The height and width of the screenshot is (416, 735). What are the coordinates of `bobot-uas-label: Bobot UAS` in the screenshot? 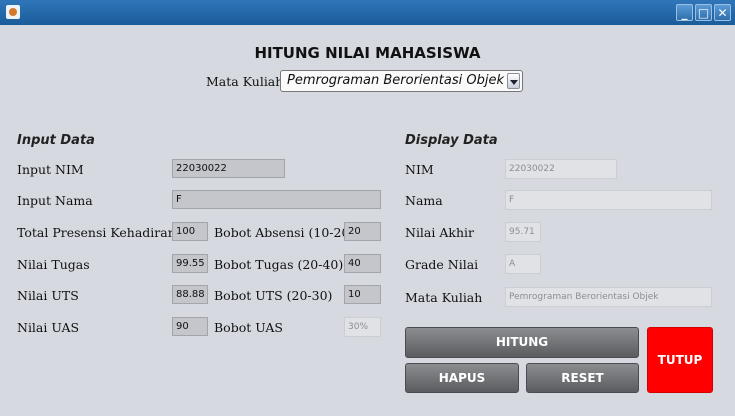 It's located at (248, 327).